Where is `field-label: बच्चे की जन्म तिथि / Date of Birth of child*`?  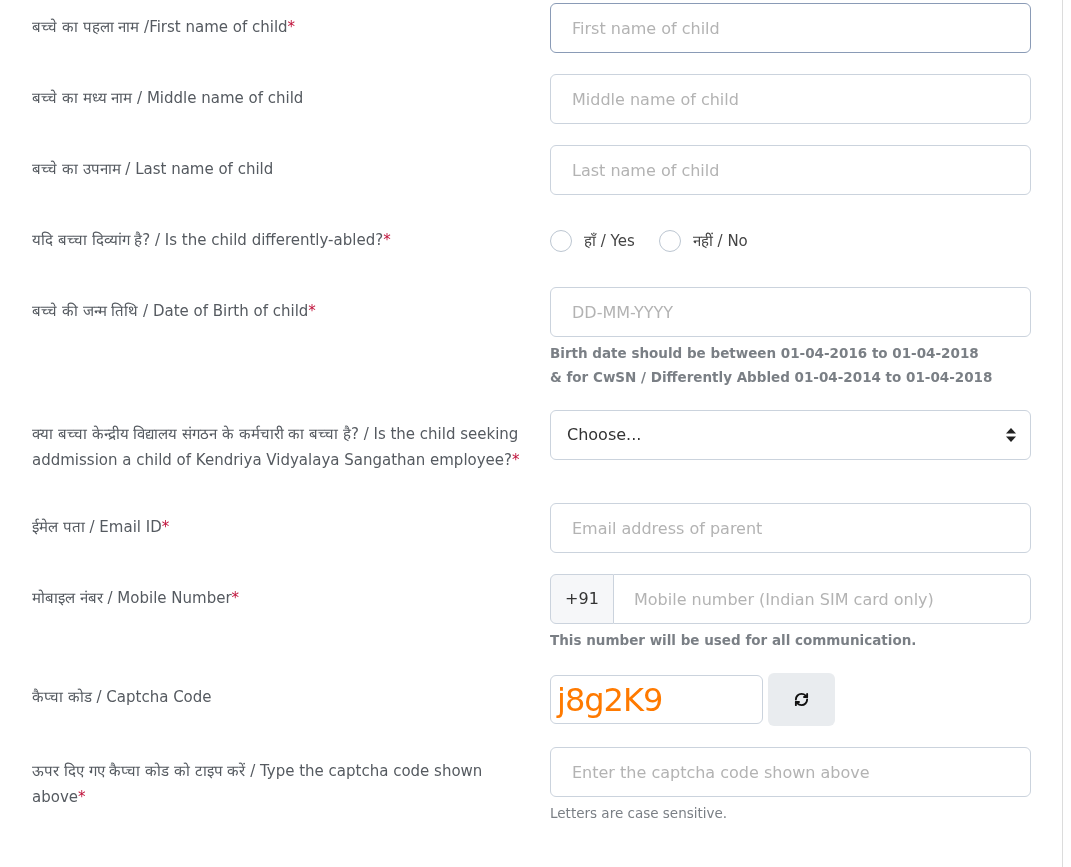
field-label: बच्चे की जन्म तिथि / Date of Birth of child* is located at coordinates (174, 311).